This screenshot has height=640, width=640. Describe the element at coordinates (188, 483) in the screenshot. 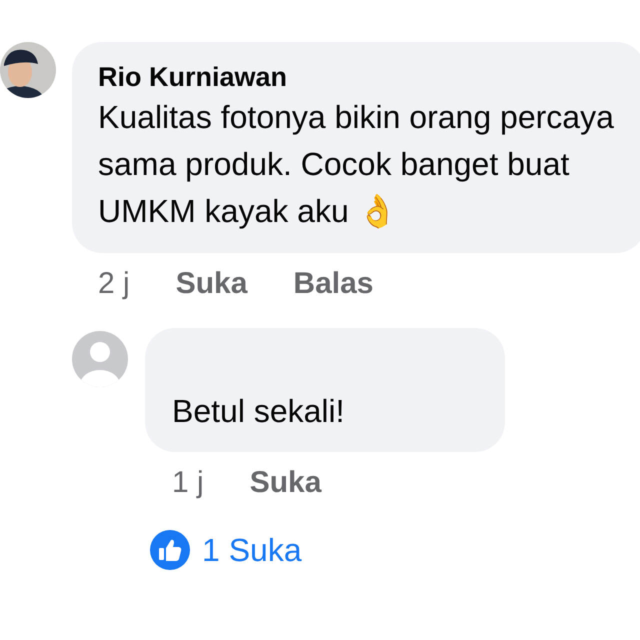

I see `timestamp: 1 j` at that location.